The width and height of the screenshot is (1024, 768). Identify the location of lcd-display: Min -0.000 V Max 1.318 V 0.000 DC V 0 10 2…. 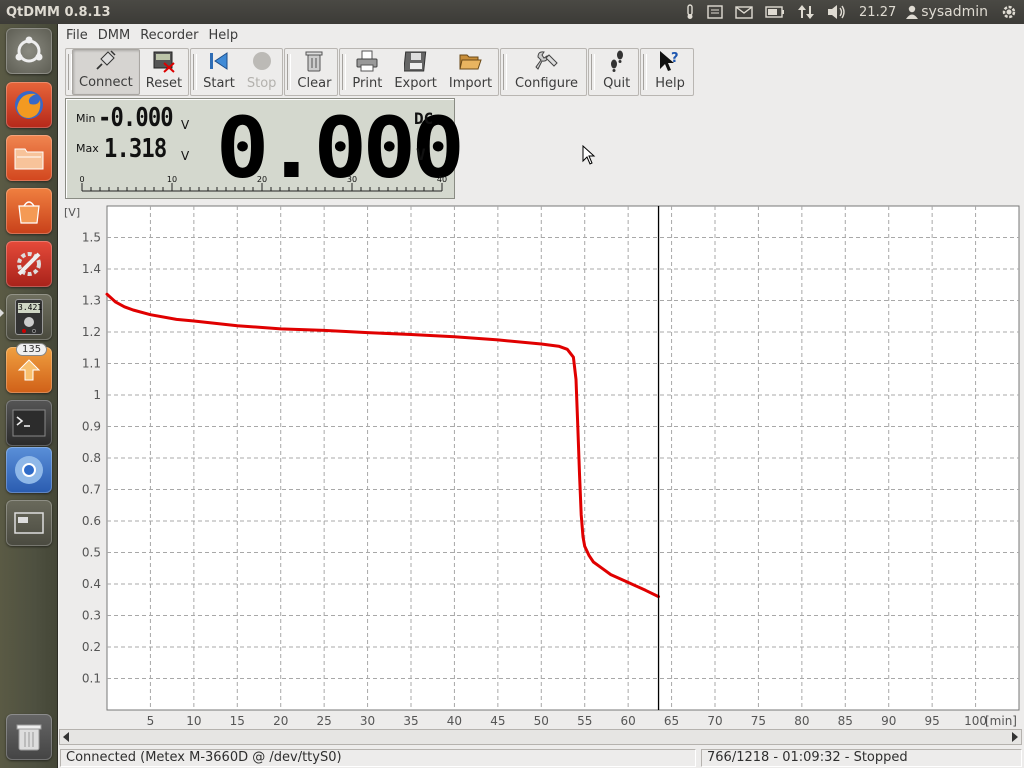
(265, 148).